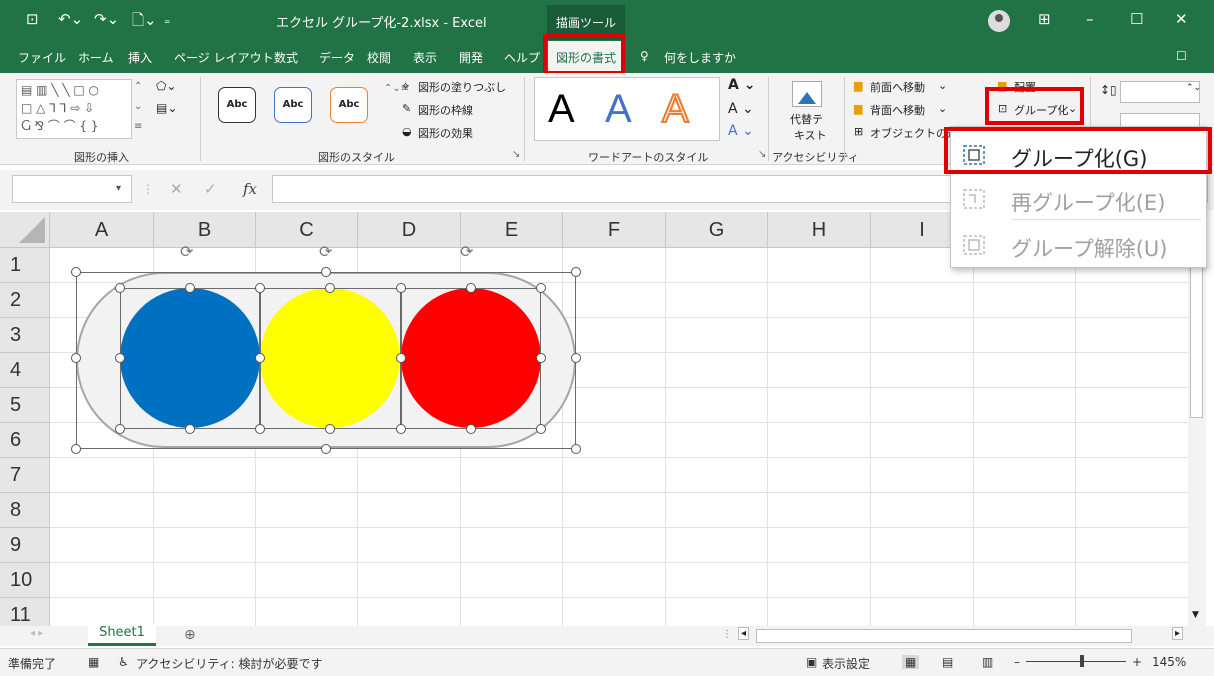 Image resolution: width=1214 pixels, height=676 pixels. What do you see at coordinates (25, 475) in the screenshot?
I see `row-header: 7` at bounding box center [25, 475].